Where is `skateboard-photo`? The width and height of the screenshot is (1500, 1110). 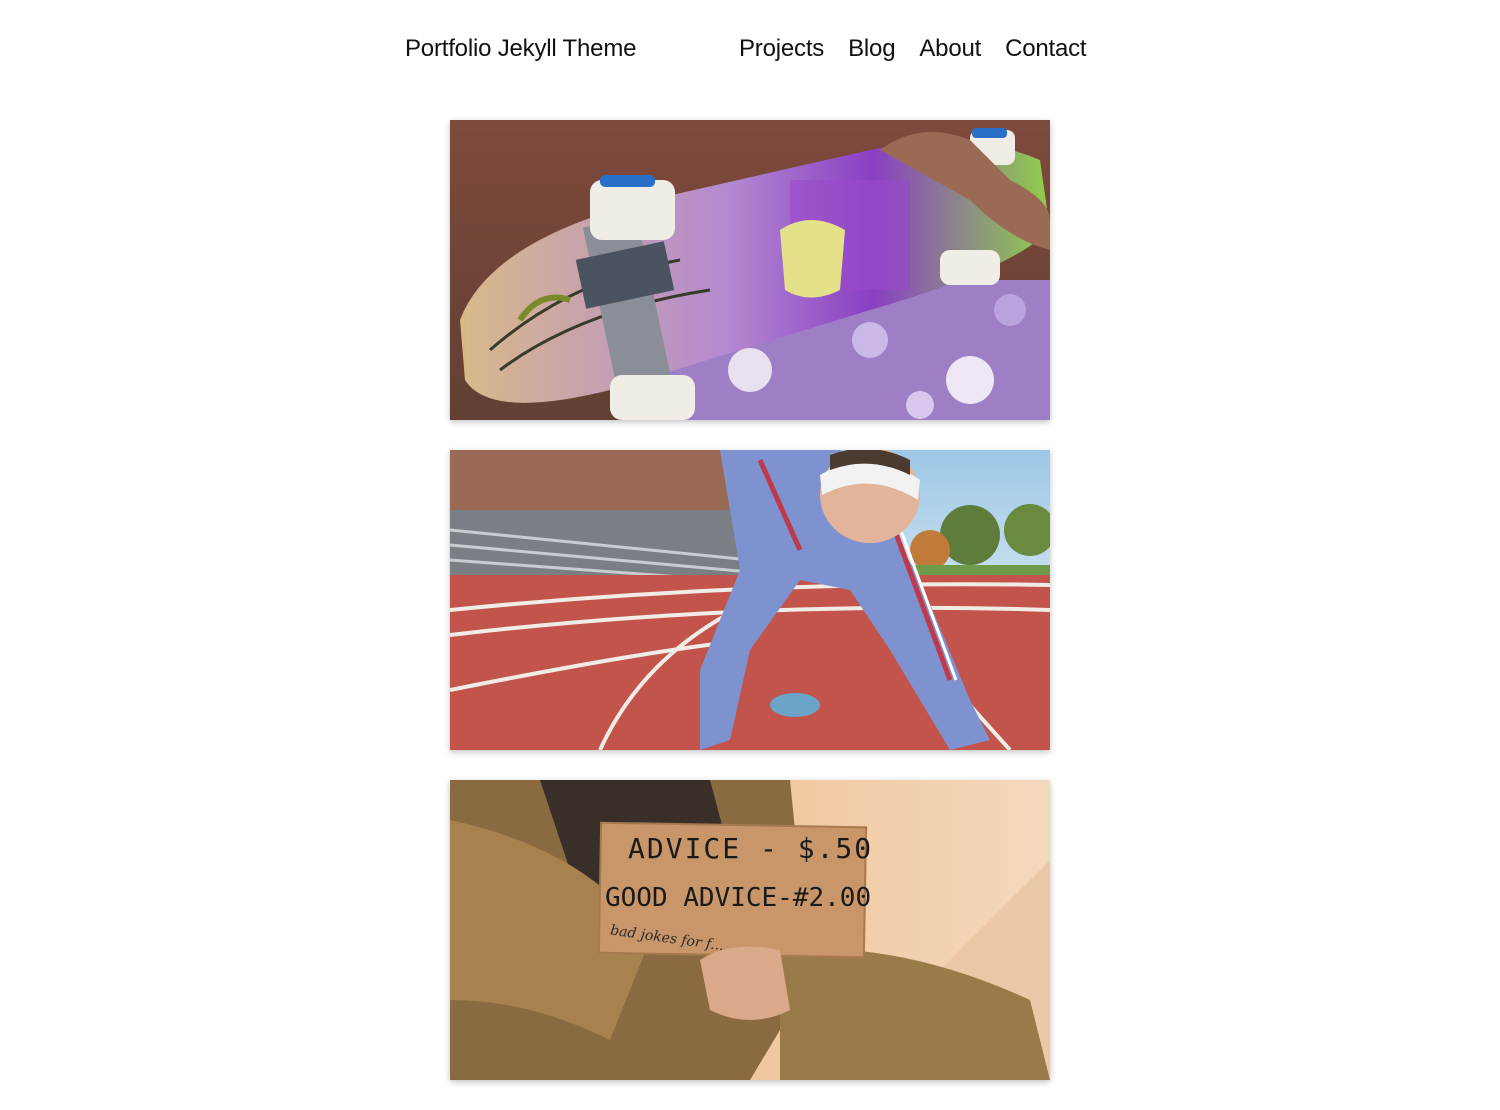
skateboard-photo is located at coordinates (750, 270).